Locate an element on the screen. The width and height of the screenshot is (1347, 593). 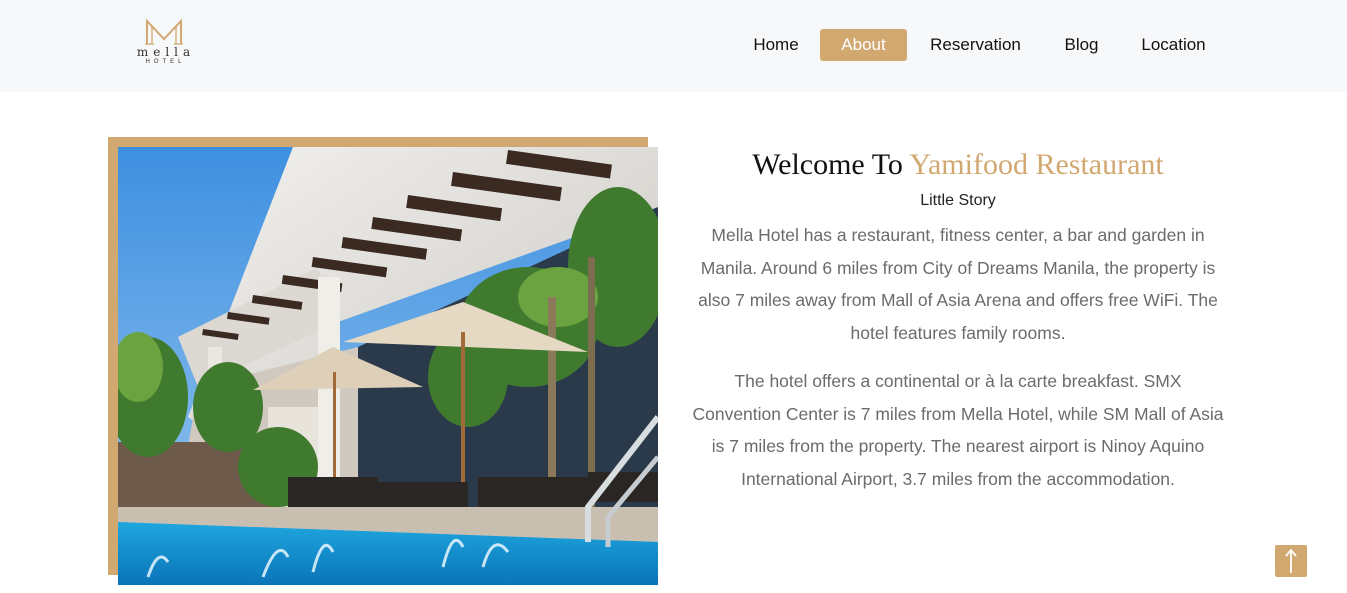
about-title: Welcome To Yamifood Restaurant is located at coordinates (958, 165).